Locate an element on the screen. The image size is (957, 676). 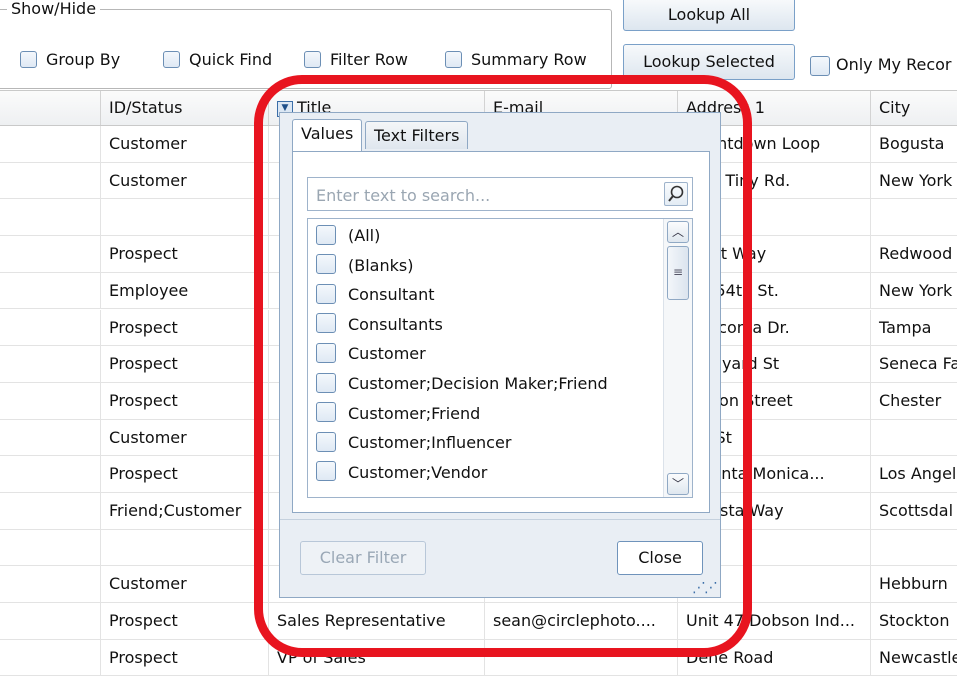
table-cell-city: Seneca Fa is located at coordinates (914, 364).